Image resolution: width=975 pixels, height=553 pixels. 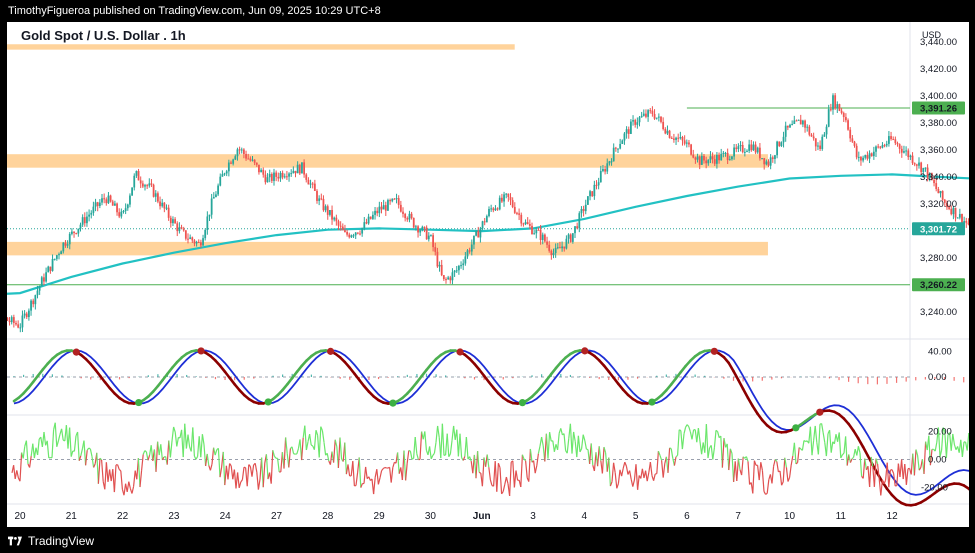 What do you see at coordinates (893, 516) in the screenshot?
I see `time-tick-label: 12` at bounding box center [893, 516].